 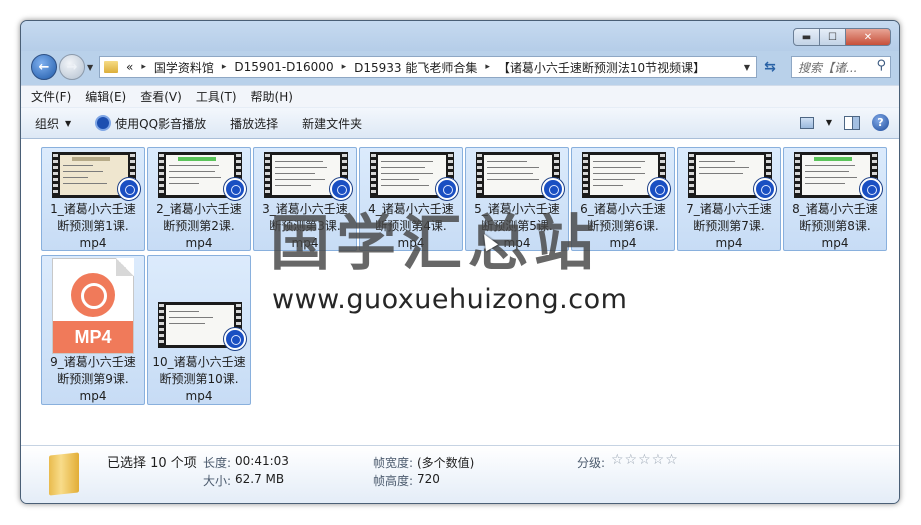 I want to click on help-icon: ?, so click(x=880, y=122).